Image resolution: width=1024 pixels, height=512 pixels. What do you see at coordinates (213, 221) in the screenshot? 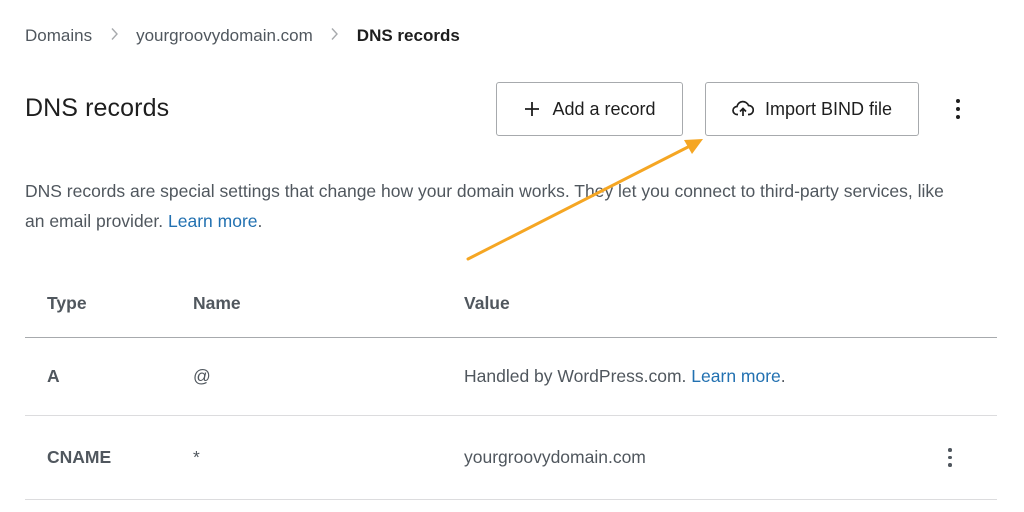
I see `learn-more-link: Learn more` at bounding box center [213, 221].